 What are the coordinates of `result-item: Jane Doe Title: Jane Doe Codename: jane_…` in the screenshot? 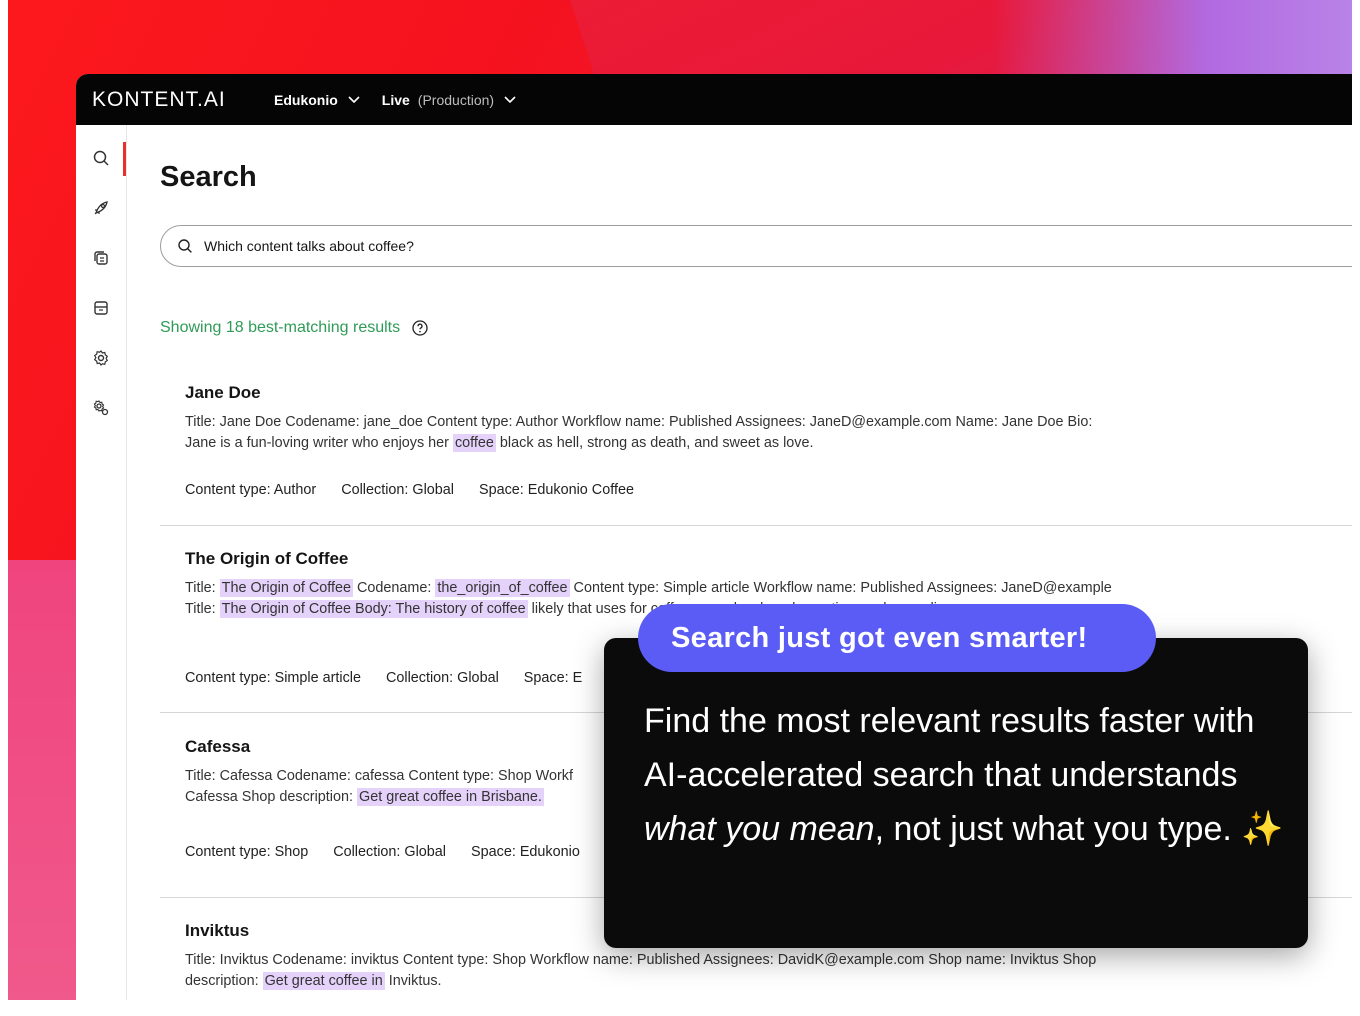 It's located at (756, 440).